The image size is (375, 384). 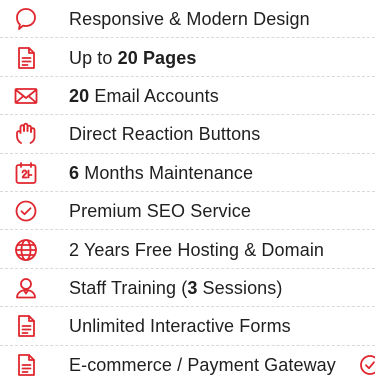 I want to click on feature-label: Unlimited Interactive Forms, so click(x=180, y=326).